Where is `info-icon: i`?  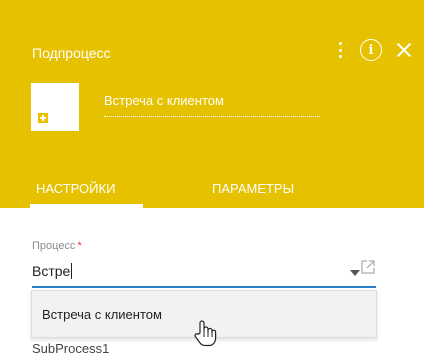 info-icon: i is located at coordinates (371, 50).